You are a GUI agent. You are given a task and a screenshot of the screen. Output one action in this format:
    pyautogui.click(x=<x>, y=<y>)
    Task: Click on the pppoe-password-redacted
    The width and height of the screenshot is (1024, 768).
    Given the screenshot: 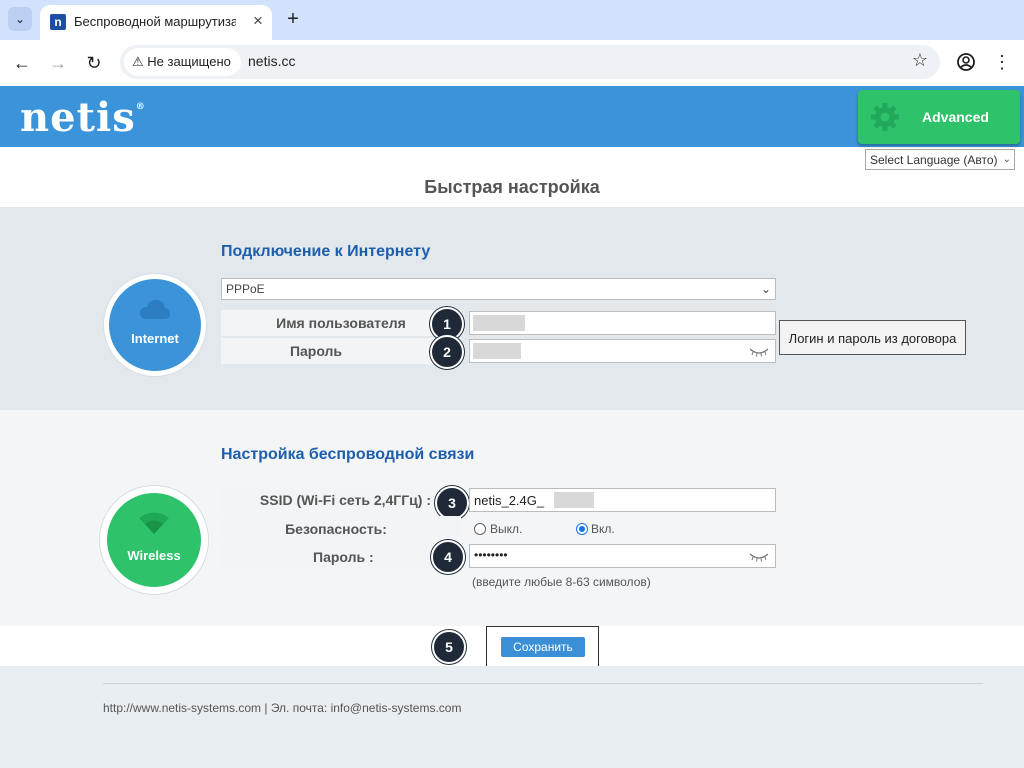 What is the action you would take?
    pyautogui.click(x=497, y=351)
    